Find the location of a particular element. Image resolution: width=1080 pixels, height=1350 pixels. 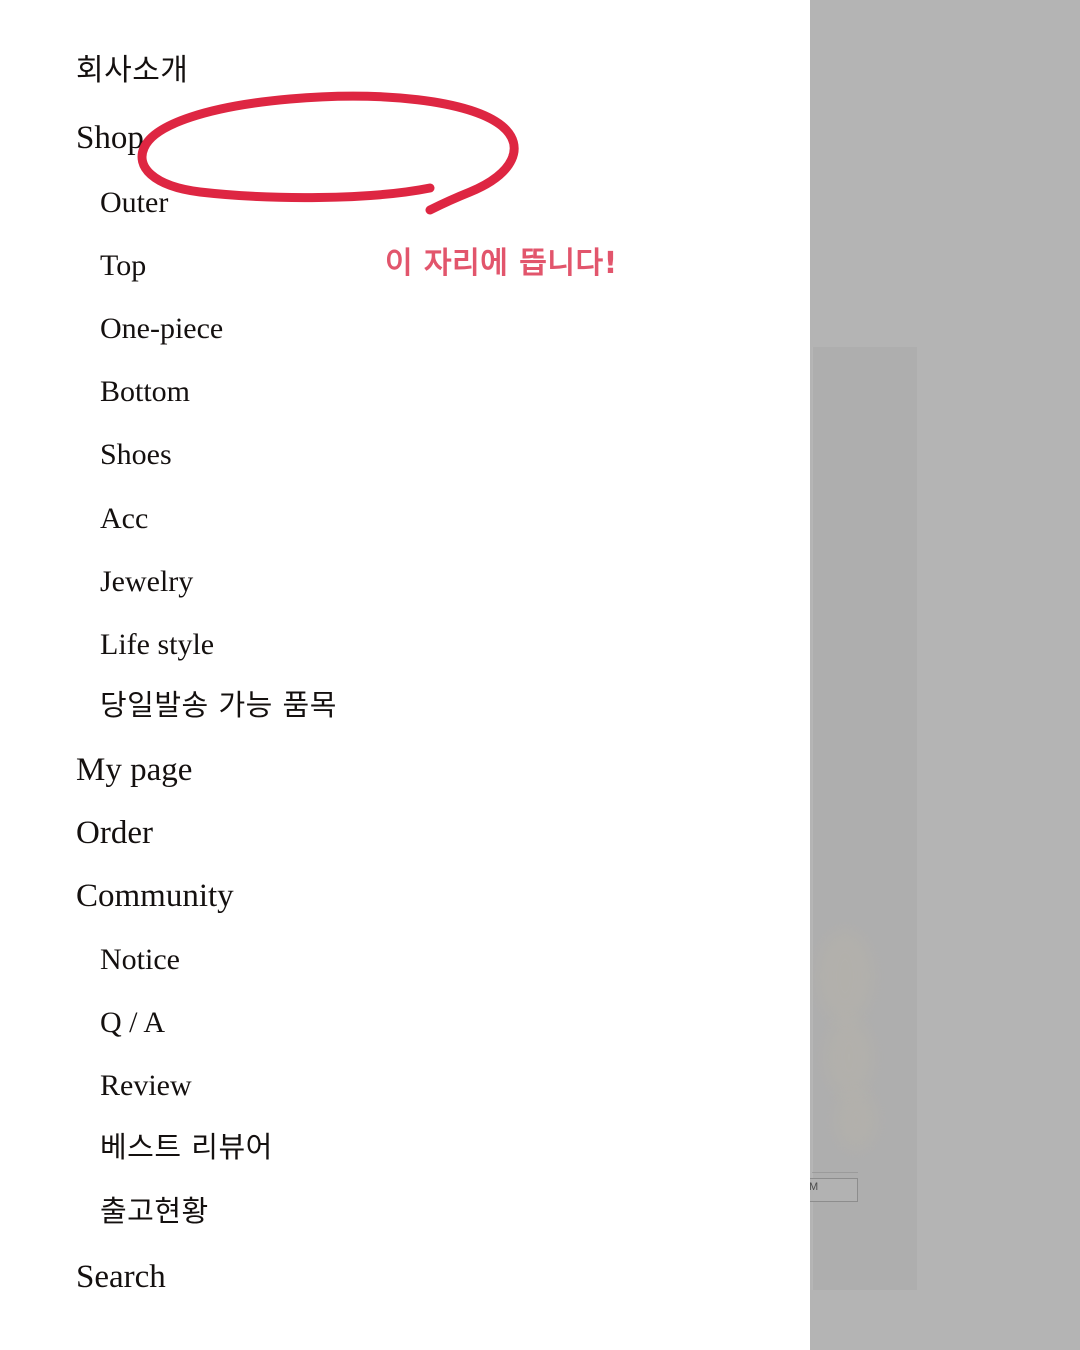

menu-item-17: 베스트 리뷰어 is located at coordinates (186, 1147).